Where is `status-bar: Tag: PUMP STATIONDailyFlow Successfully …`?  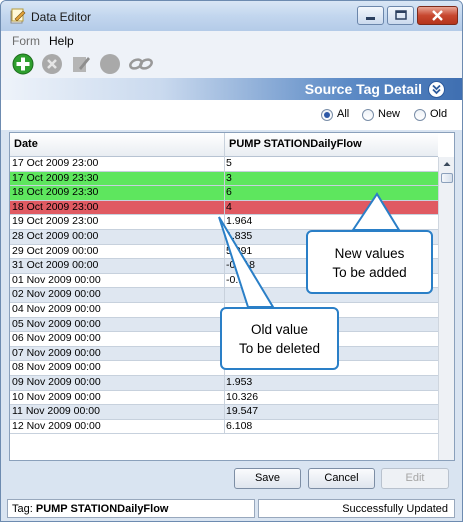
status-bar: Tag: PUMP STATIONDailyFlow Successfully … is located at coordinates (231, 508).